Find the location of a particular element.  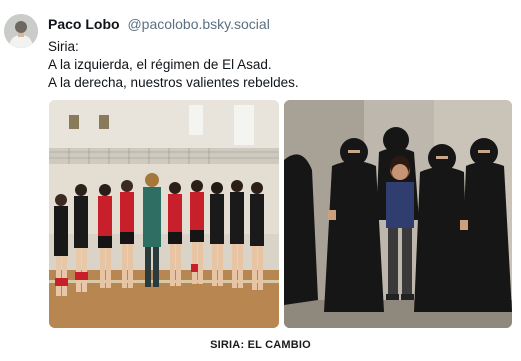

post-text-line: Siria: is located at coordinates (63, 46).